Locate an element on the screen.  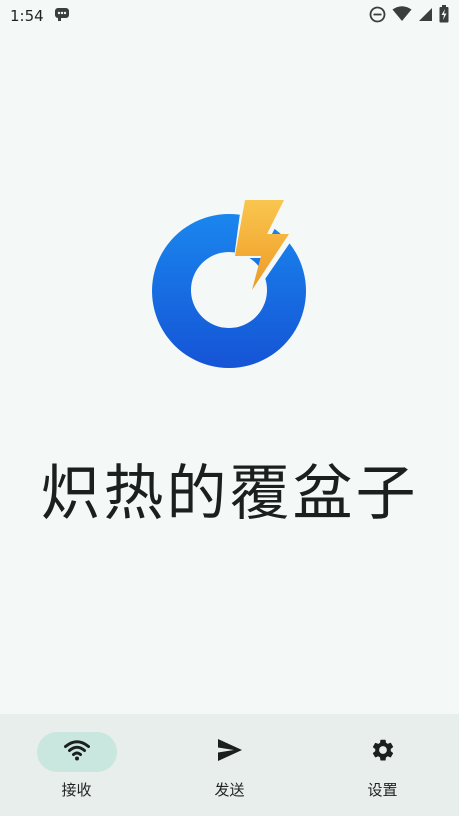
nav-pill-settings is located at coordinates (383, 752).